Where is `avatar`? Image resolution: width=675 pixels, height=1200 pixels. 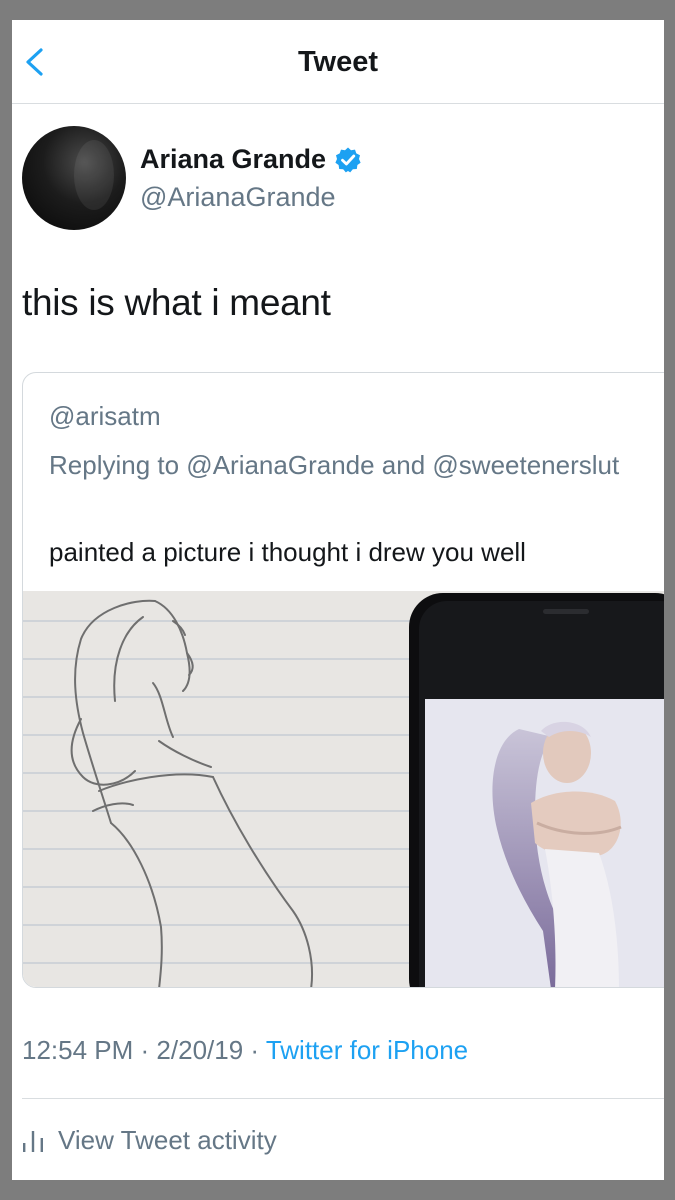
avatar is located at coordinates (74, 178).